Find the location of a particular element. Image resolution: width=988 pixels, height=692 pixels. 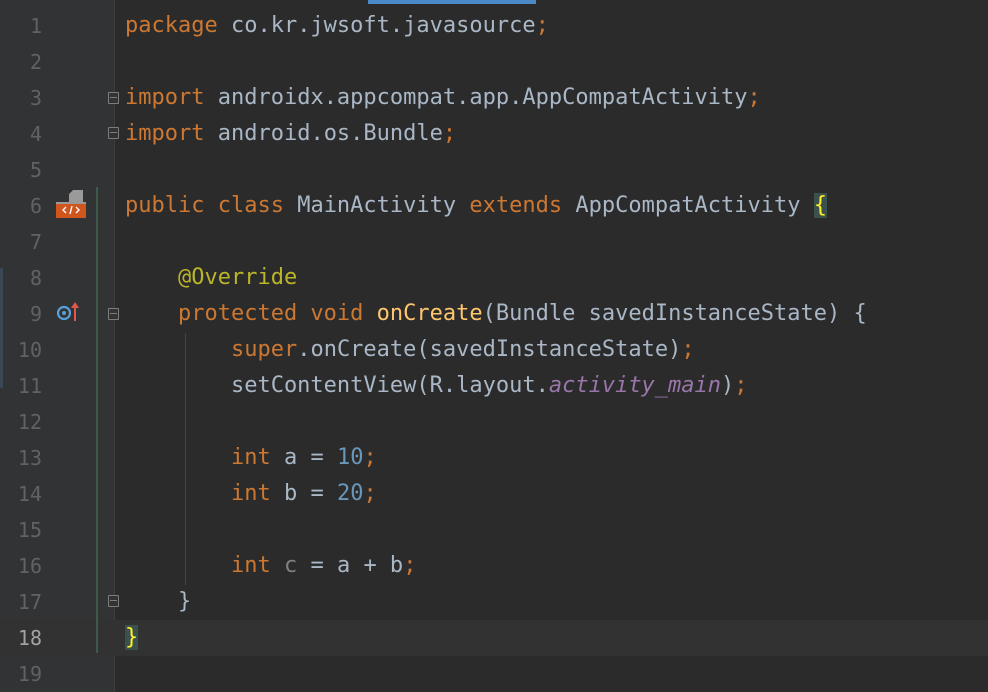

code-token: 20 is located at coordinates (350, 493).